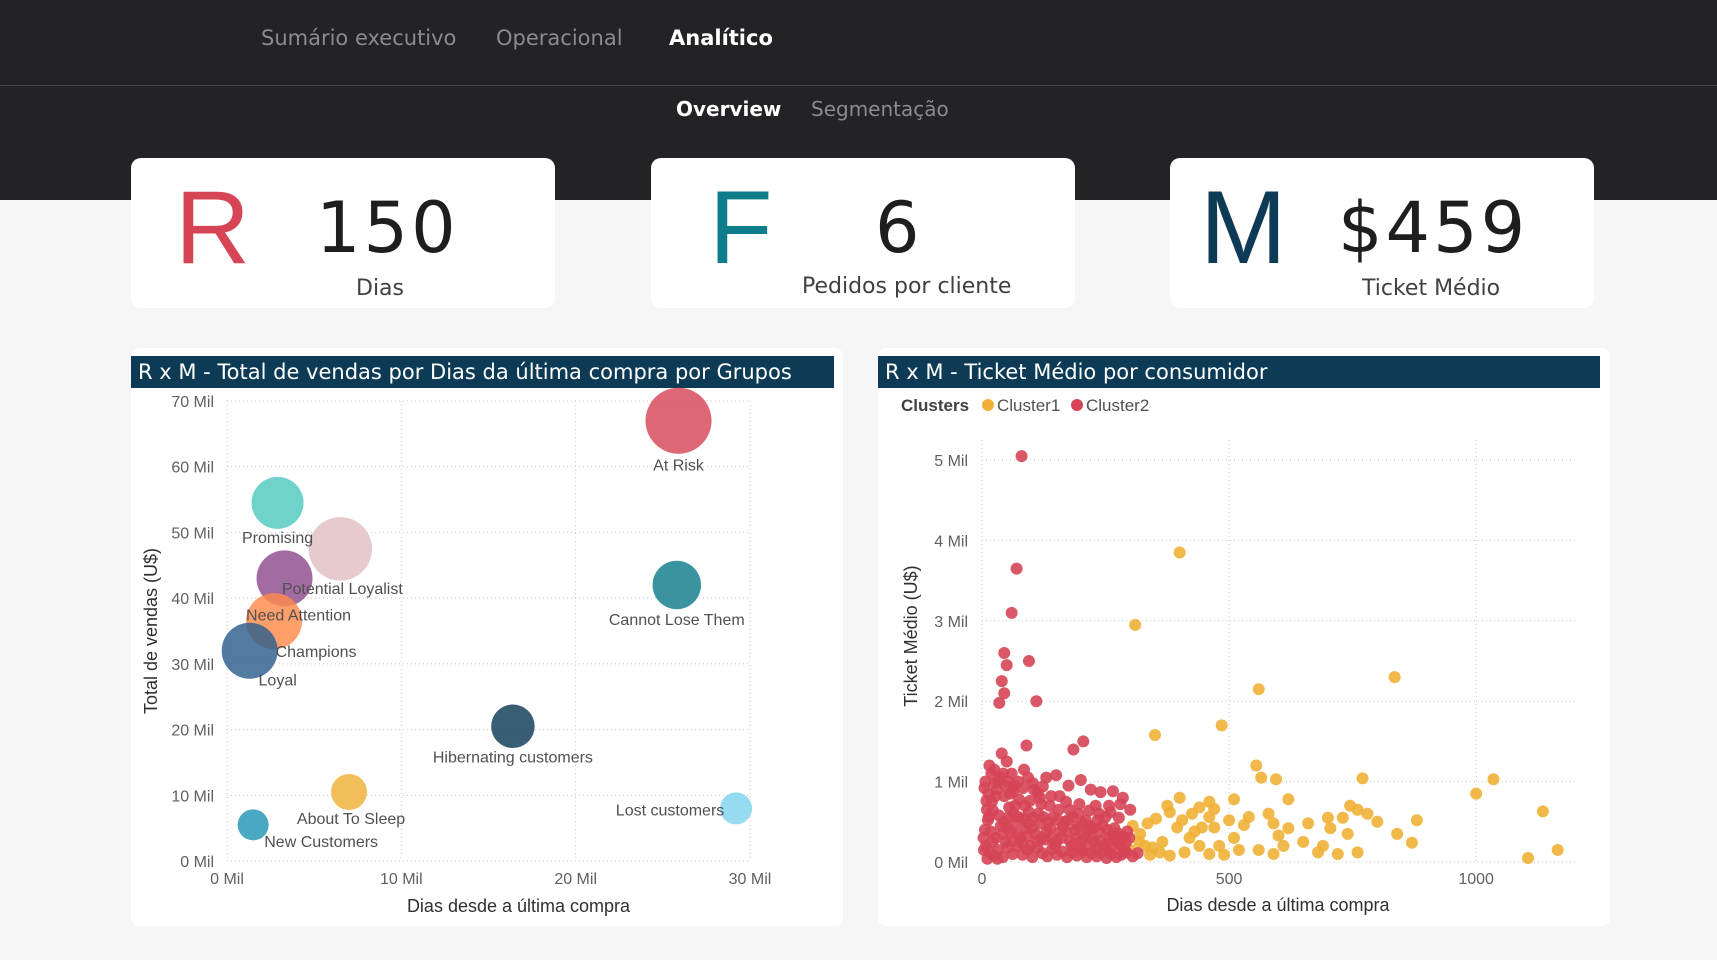 This screenshot has width=1717, height=960. What do you see at coordinates (192, 665) in the screenshot?
I see `y-tick-label: 30 Mil` at bounding box center [192, 665].